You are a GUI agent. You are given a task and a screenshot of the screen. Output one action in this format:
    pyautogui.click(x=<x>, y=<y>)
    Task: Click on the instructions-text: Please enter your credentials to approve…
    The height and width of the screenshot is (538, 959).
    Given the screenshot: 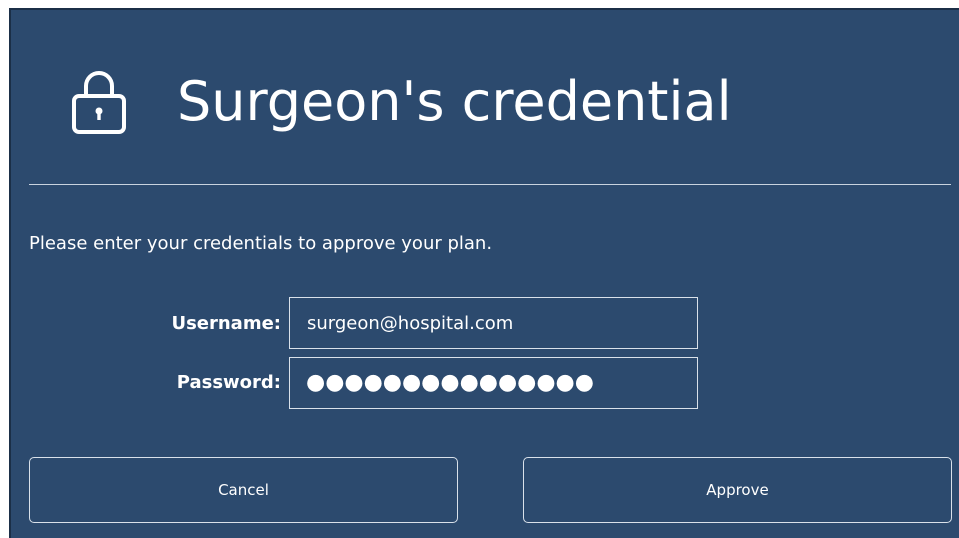 What is the action you would take?
    pyautogui.click(x=261, y=243)
    